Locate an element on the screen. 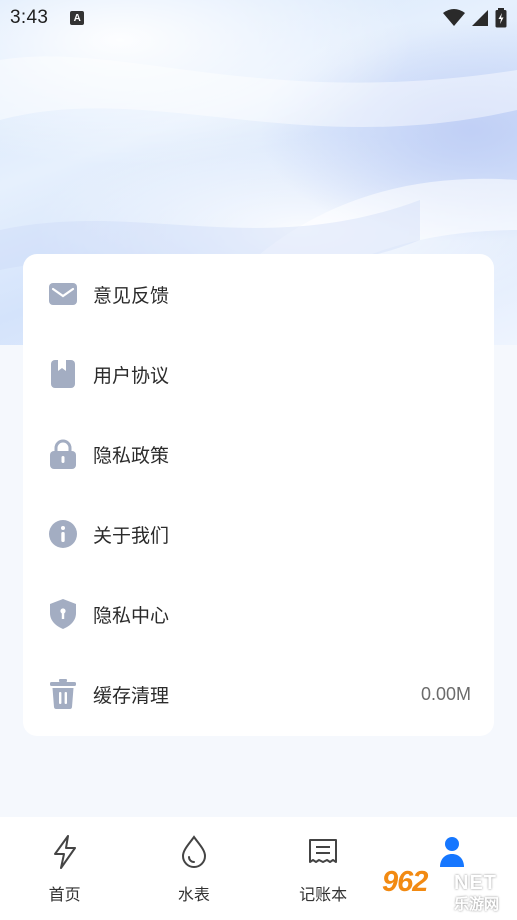 The image size is (517, 920). menu-item-user-agreement: 用户协议 is located at coordinates (258, 374).